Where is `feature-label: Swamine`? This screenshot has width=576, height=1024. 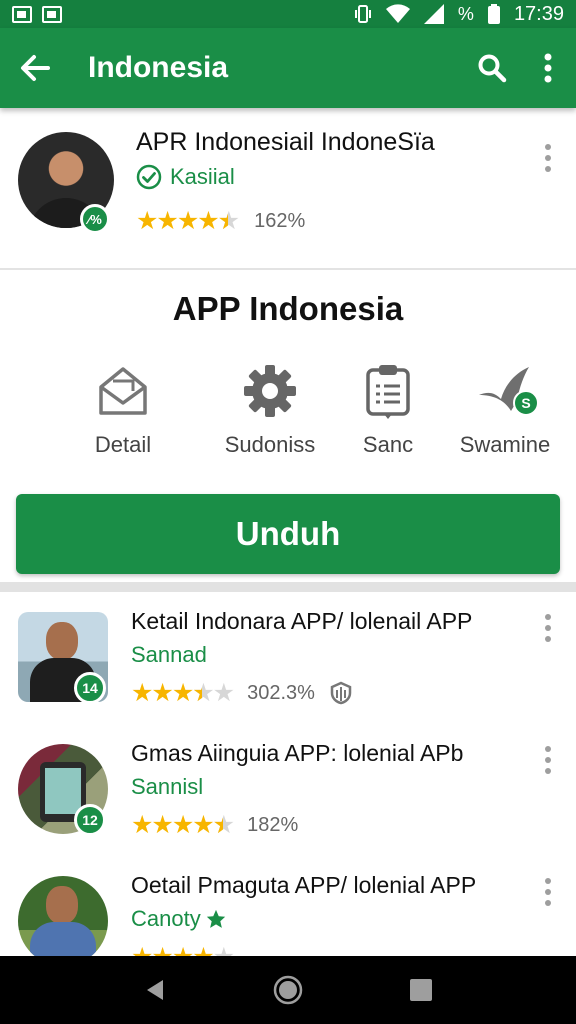 feature-label: Swamine is located at coordinates (505, 444).